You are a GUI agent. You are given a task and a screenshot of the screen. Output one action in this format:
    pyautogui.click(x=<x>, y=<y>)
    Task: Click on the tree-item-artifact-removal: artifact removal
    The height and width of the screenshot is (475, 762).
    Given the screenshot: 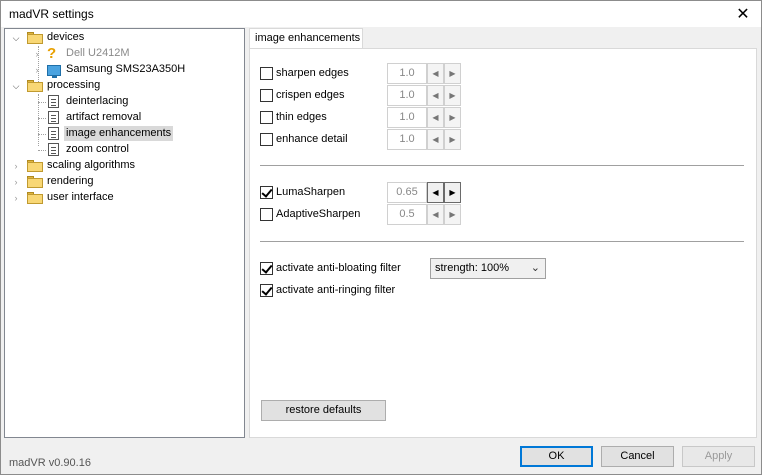 What is the action you would take?
    pyautogui.click(x=124, y=118)
    